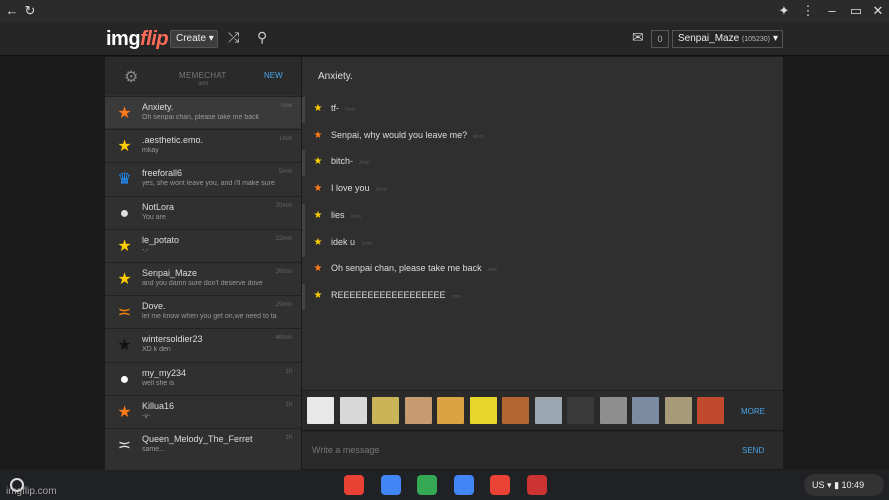 Image resolution: width=889 pixels, height=500 pixels. Describe the element at coordinates (784, 11) in the screenshot. I see `extensions-icon: ✦` at that location.